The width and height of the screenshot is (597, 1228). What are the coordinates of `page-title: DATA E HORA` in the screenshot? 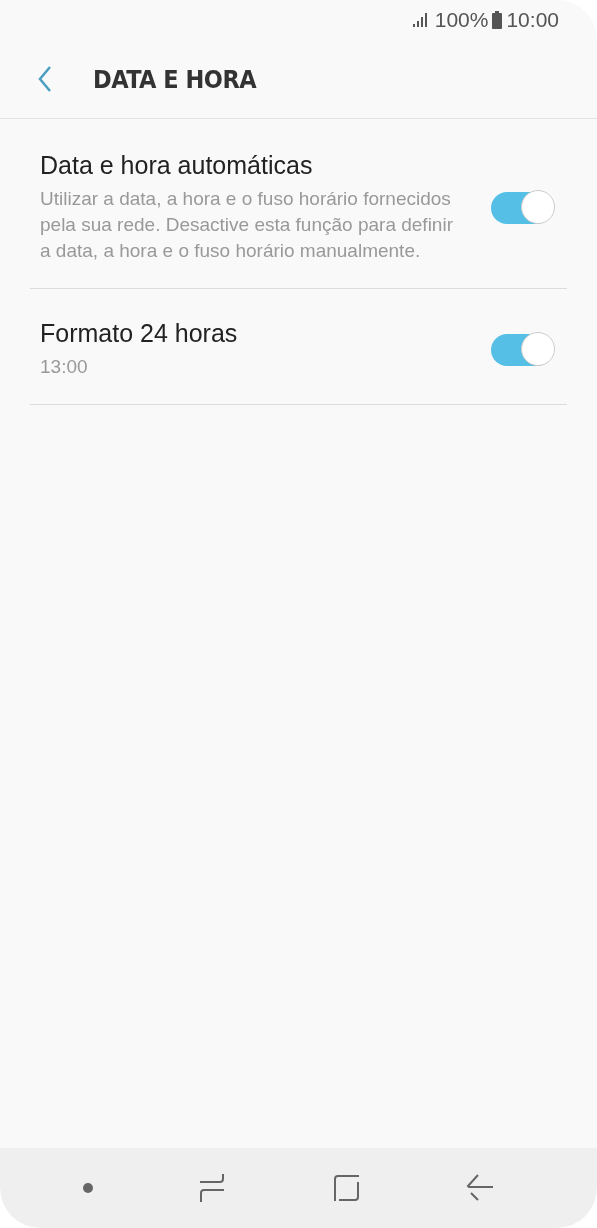 It's located at (175, 79).